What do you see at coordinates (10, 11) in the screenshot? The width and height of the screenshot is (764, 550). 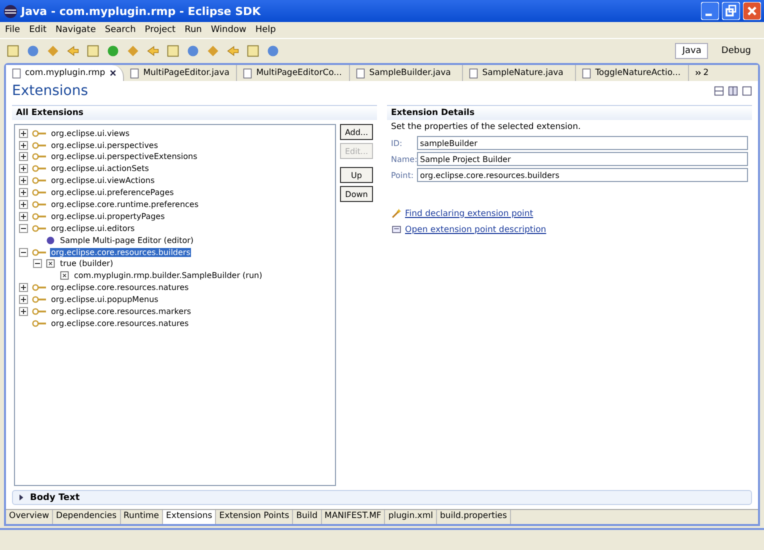 I see `eclipse-icon` at bounding box center [10, 11].